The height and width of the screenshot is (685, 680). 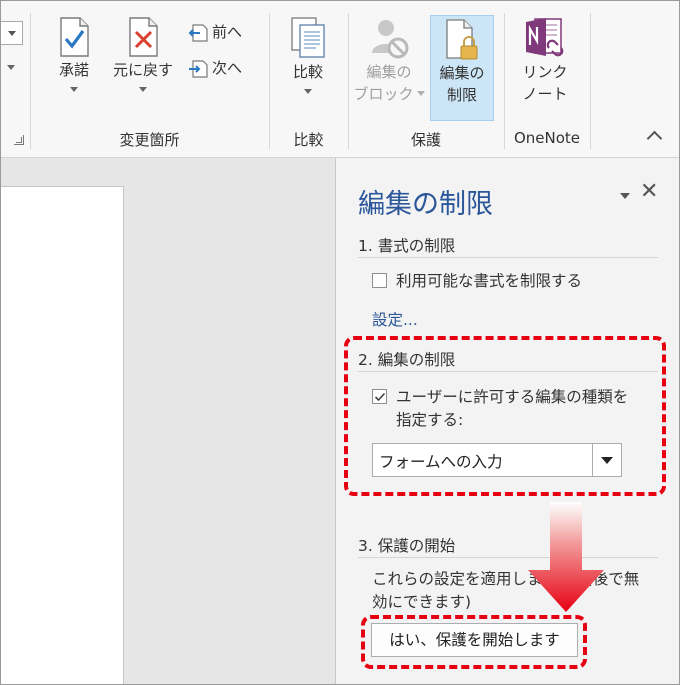 I want to click on formatting-restriction-label: 利用可能な書式を制限する, so click(x=489, y=281).